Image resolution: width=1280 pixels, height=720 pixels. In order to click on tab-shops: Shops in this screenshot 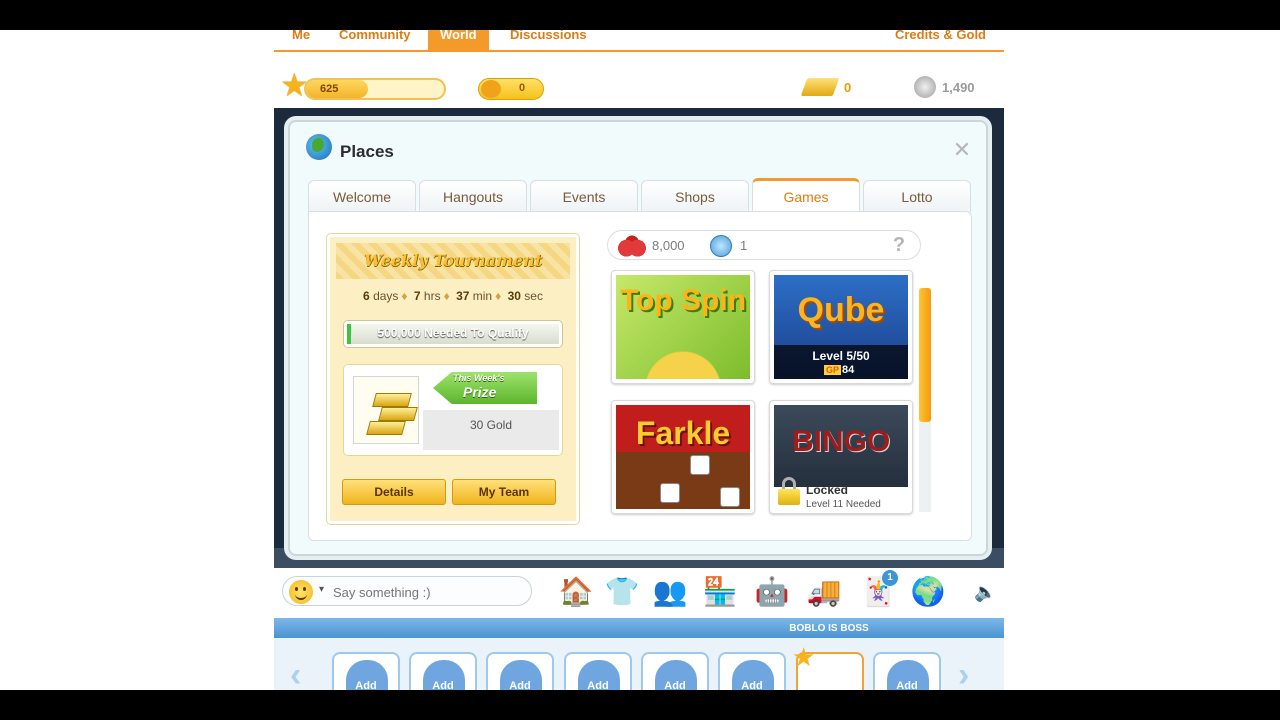, I will do `click(695, 196)`.